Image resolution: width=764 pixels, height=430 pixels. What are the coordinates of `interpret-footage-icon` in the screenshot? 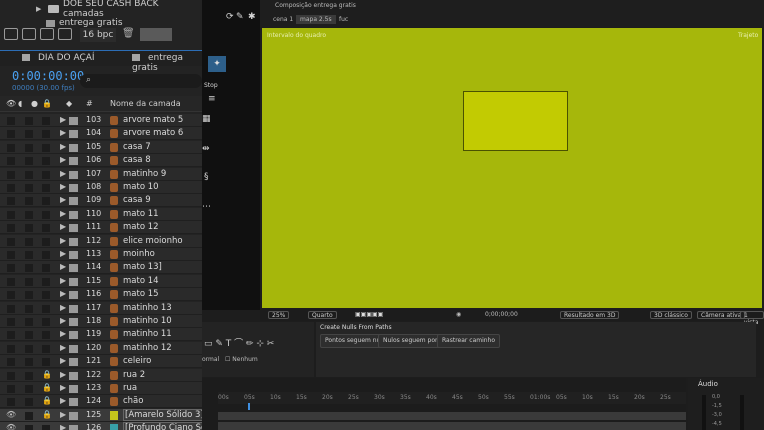 It's located at (11, 34).